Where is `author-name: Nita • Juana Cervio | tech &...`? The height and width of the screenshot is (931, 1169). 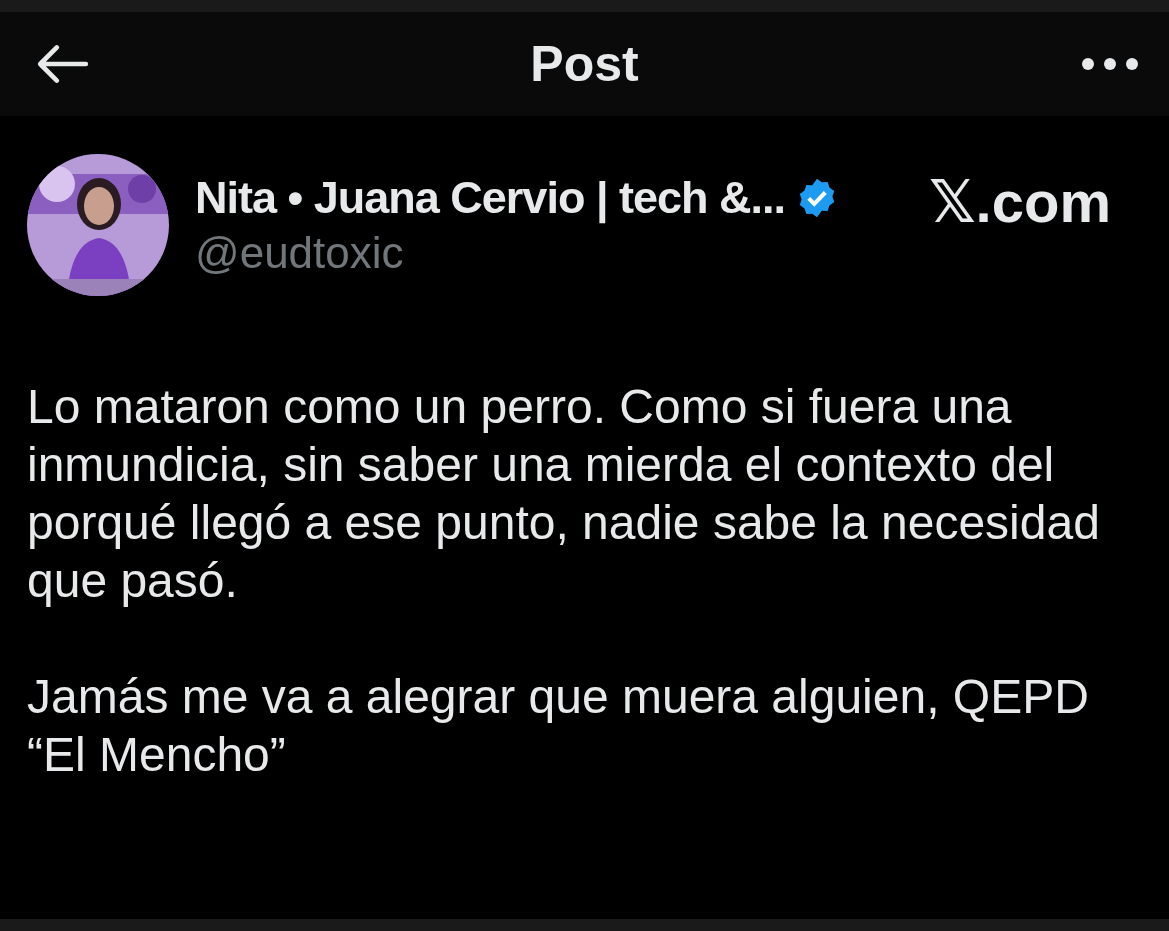 author-name: Nita • Juana Cervio | tech &... is located at coordinates (490, 198).